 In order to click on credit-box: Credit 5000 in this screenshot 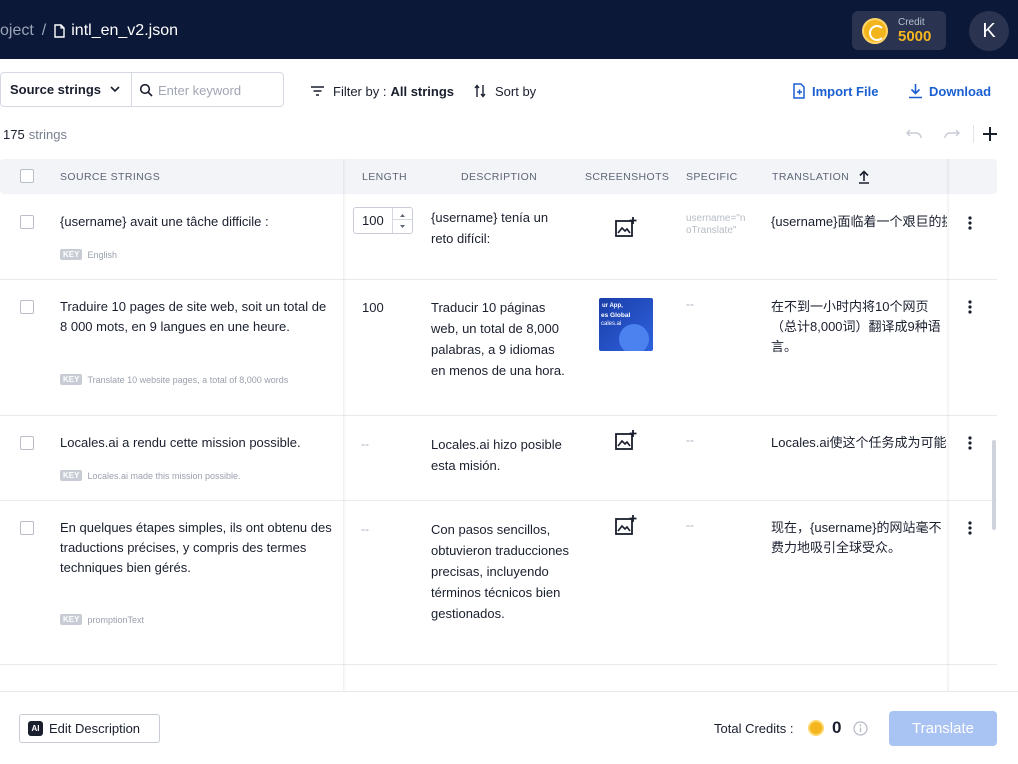, I will do `click(899, 30)`.